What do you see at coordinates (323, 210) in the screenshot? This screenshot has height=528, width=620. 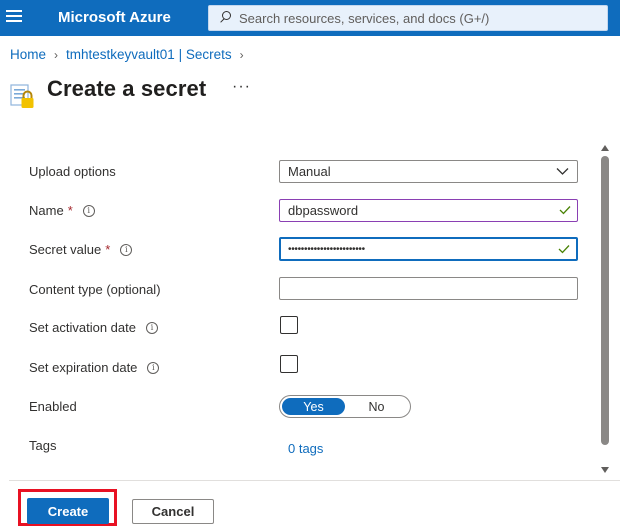 I see `name-value: dbpassword` at bounding box center [323, 210].